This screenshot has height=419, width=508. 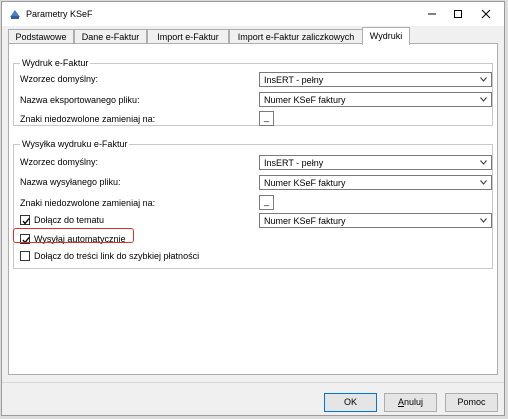 I want to click on tab-label: Import e-Faktur, so click(x=188, y=37).